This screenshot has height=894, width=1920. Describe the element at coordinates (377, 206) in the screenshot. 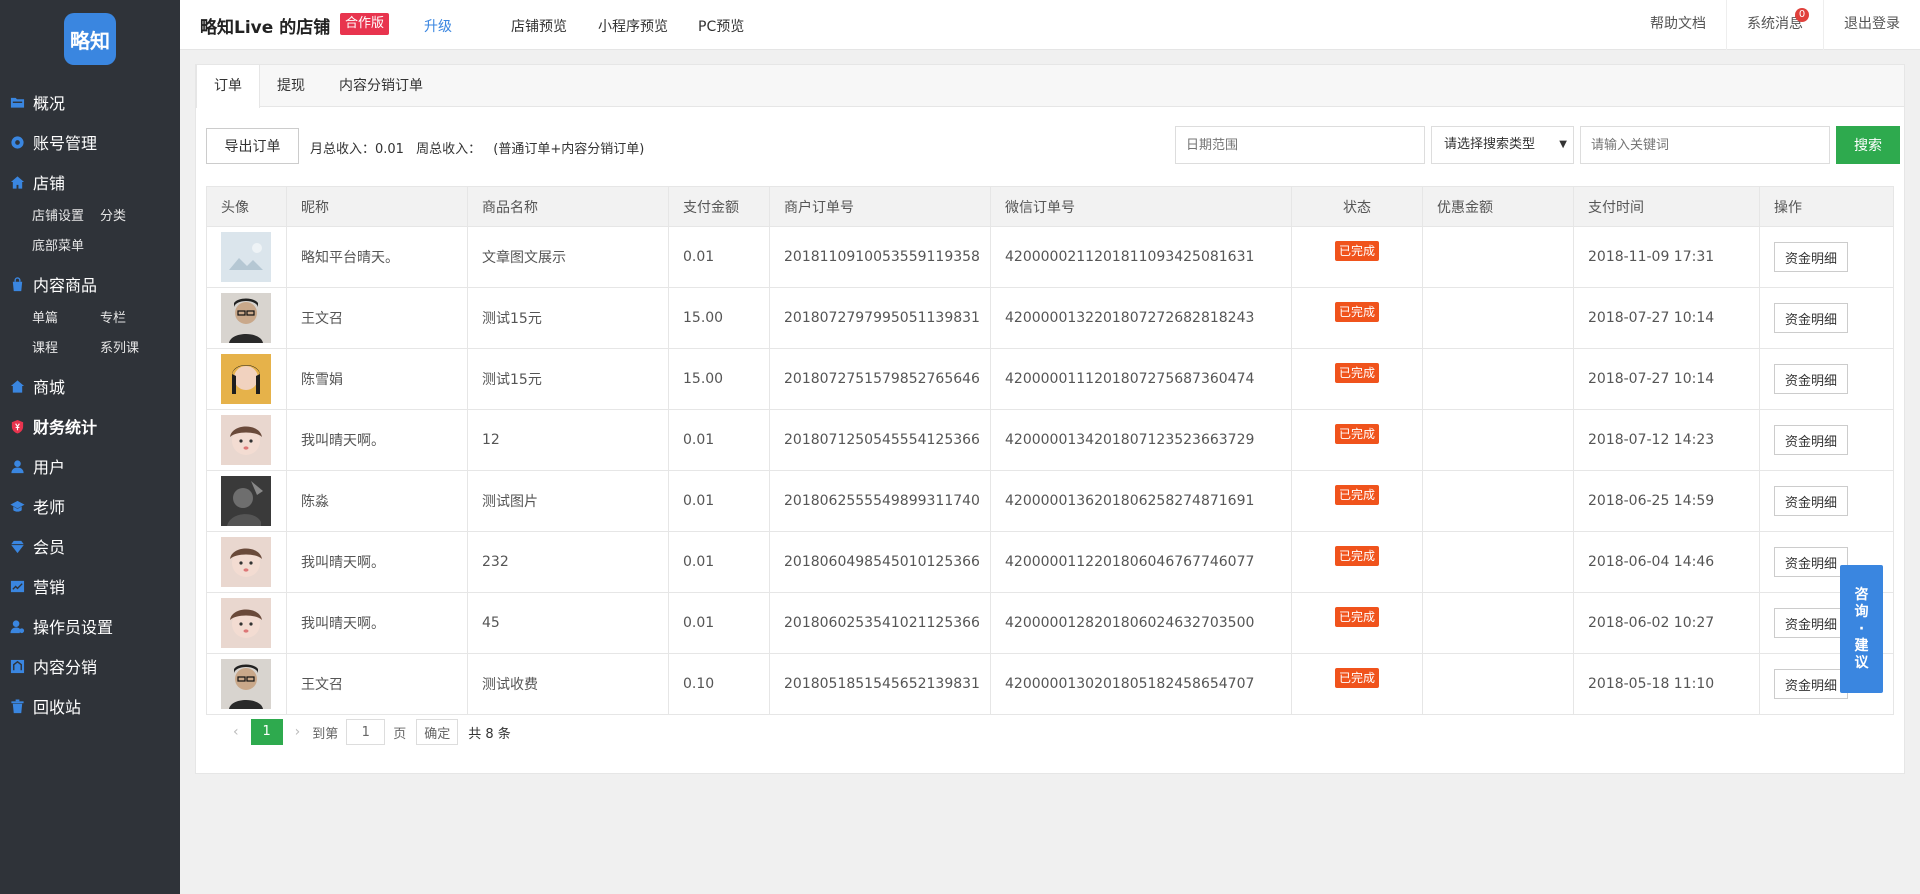

I see `col-nickname: 昵称` at that location.